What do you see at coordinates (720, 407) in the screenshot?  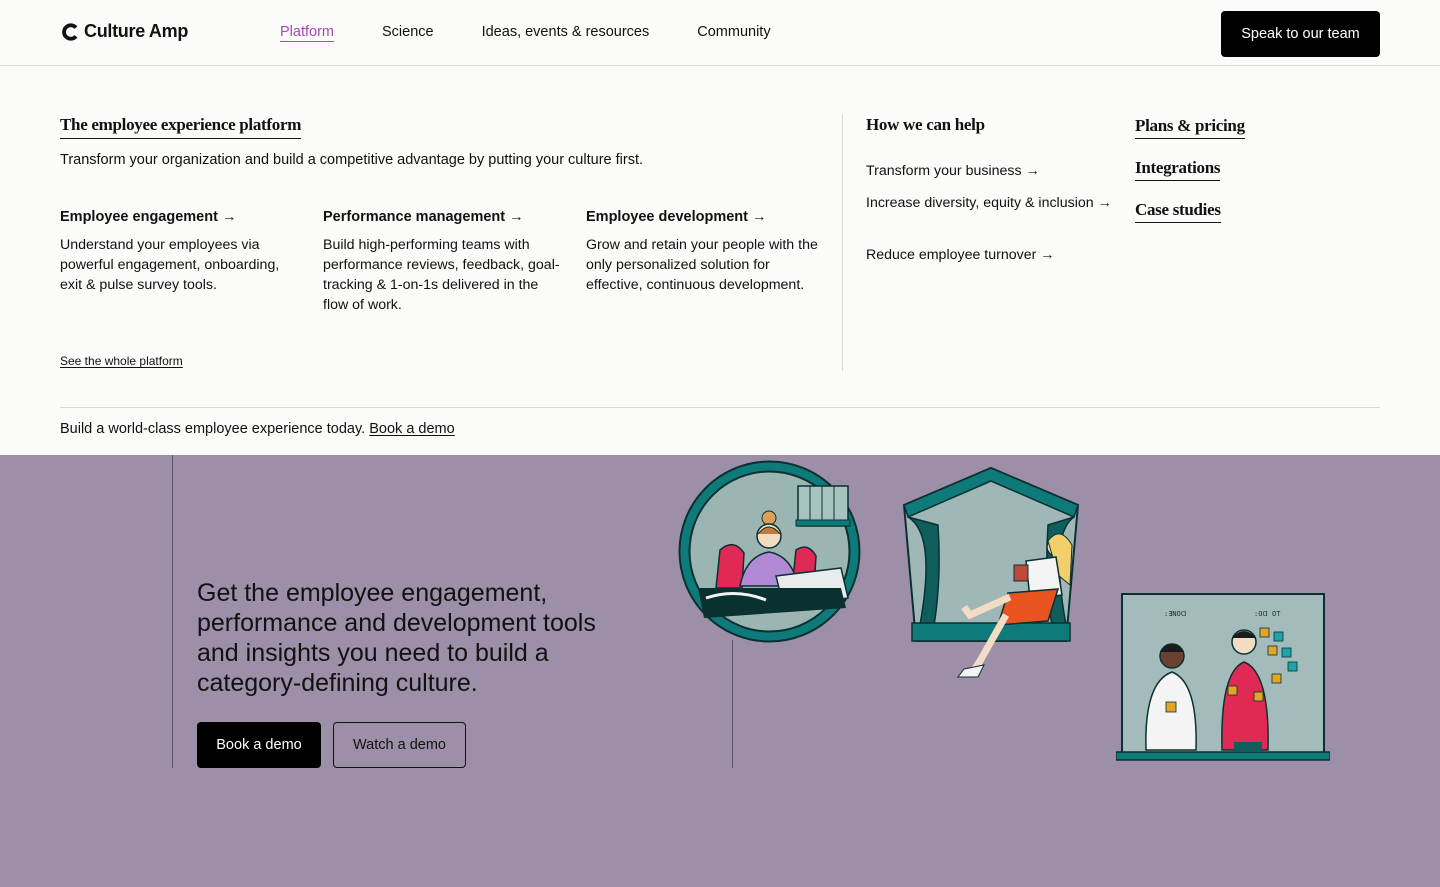 I see `menu-footer-divider` at bounding box center [720, 407].